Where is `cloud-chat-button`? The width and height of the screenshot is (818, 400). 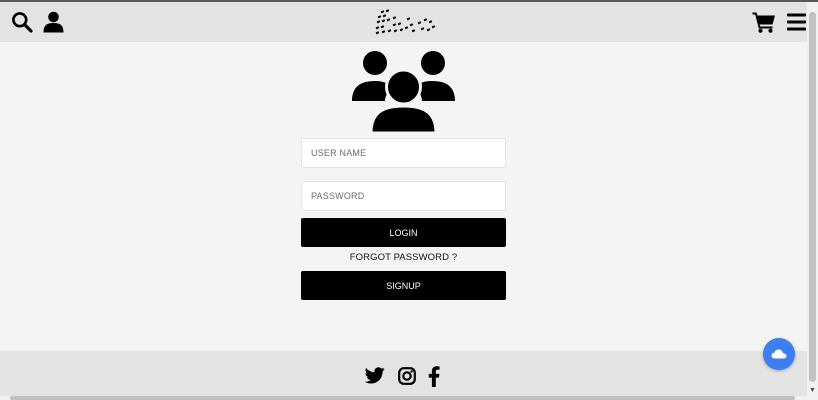
cloud-chat-button is located at coordinates (779, 354).